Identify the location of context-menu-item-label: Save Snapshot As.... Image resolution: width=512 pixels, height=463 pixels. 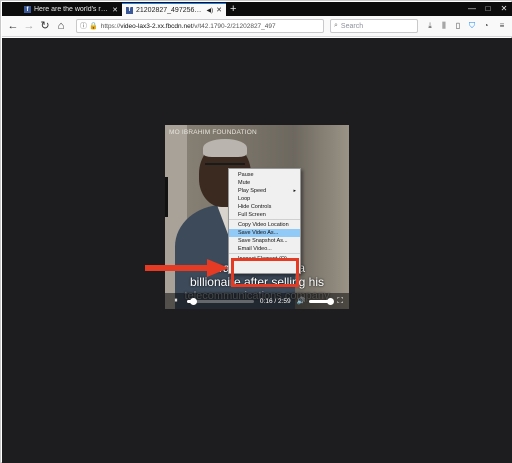
(263, 241).